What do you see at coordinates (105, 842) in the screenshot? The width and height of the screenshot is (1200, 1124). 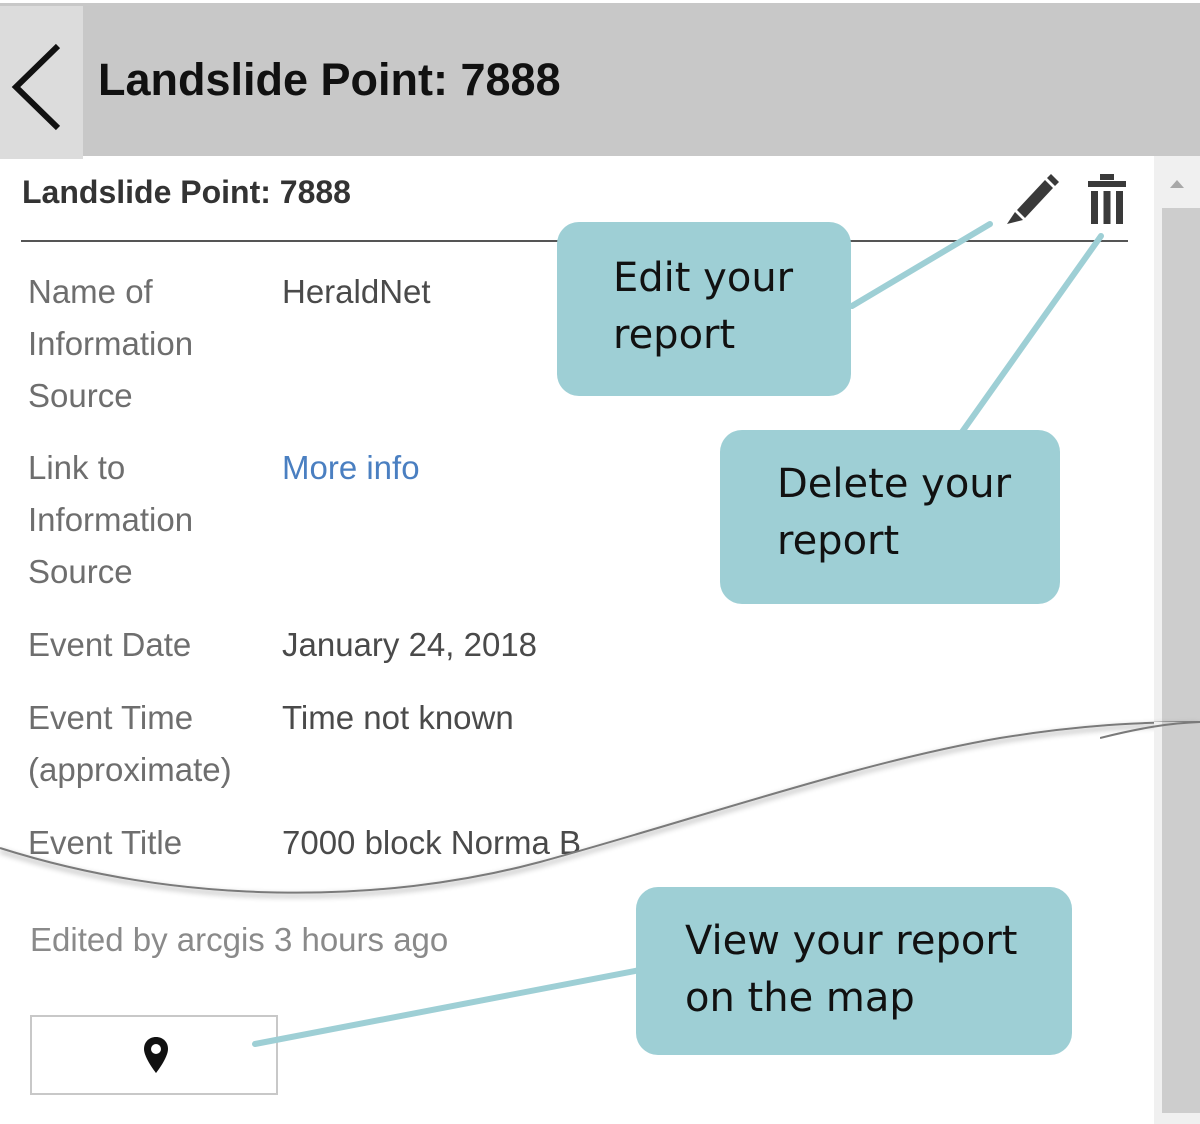 I see `field-label-event-title: Event Title` at bounding box center [105, 842].